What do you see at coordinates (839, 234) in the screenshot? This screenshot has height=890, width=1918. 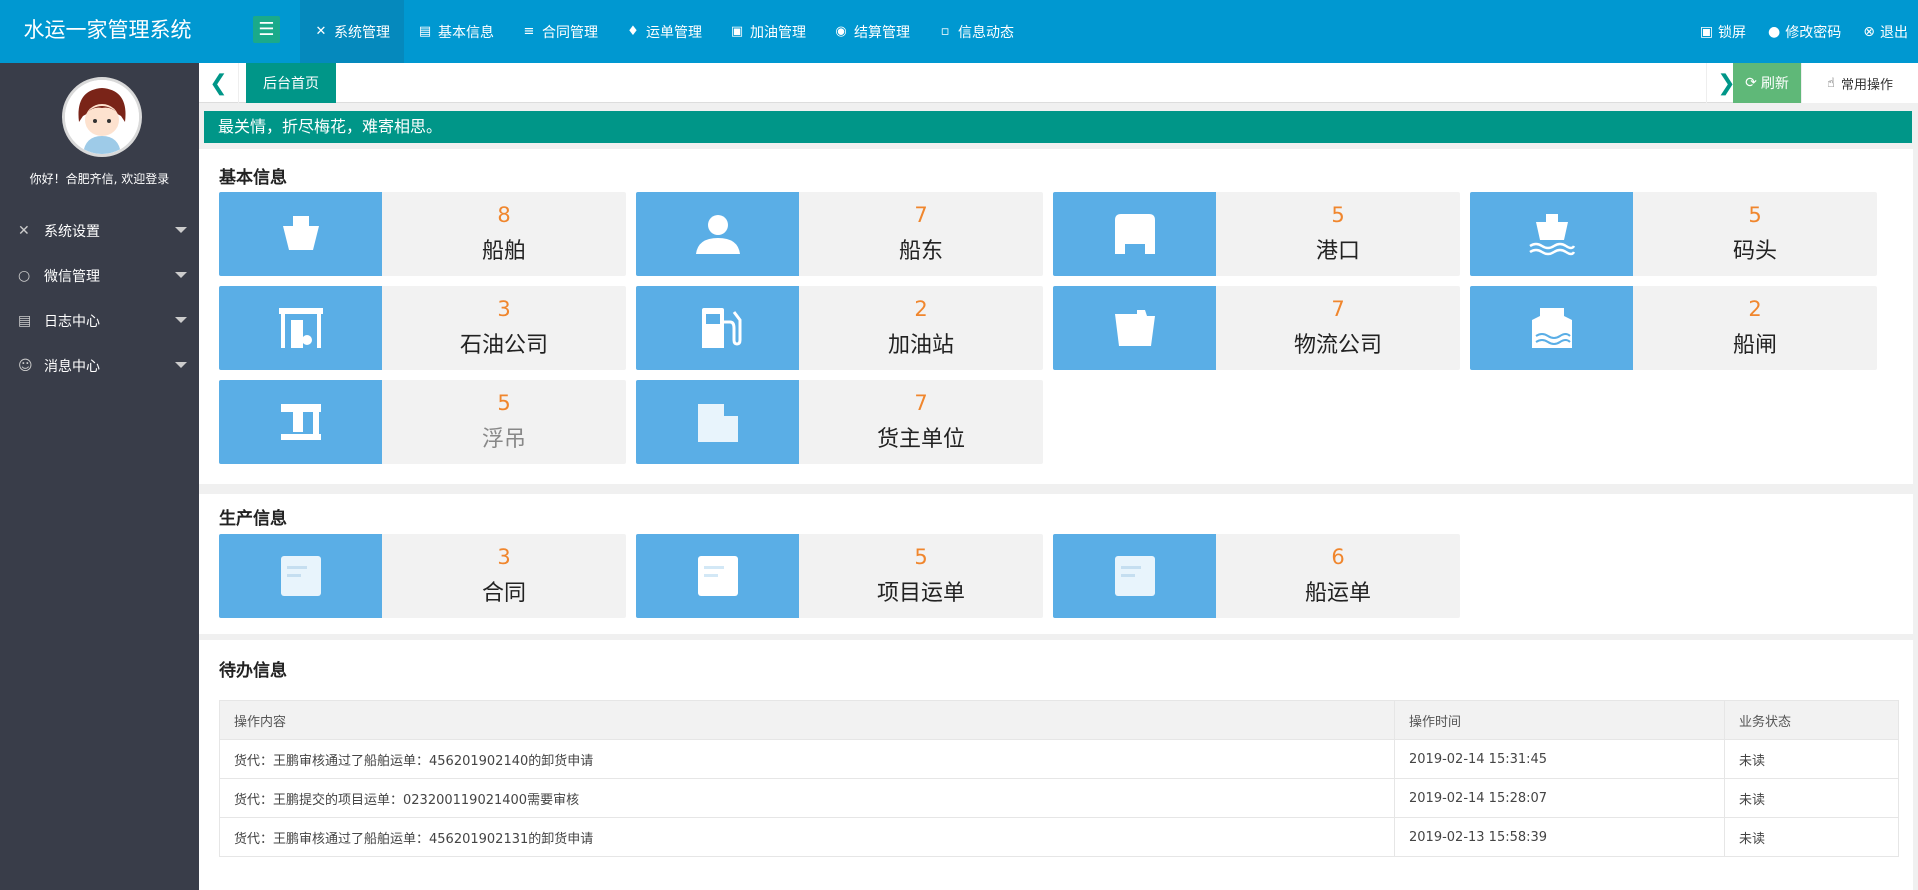 I see `stat-card-shipowner: 7 船东` at bounding box center [839, 234].